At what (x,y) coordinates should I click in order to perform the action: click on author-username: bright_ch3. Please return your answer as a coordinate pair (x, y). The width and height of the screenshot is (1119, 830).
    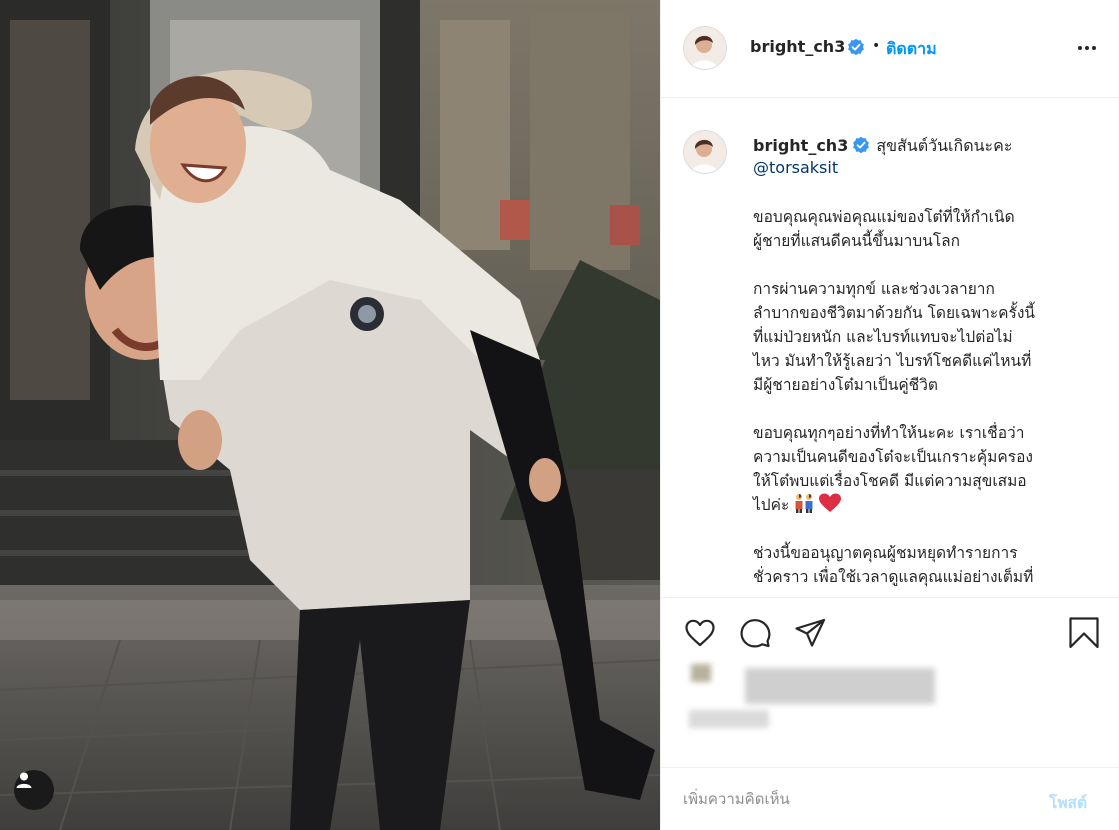
    Looking at the image, I should click on (797, 46).